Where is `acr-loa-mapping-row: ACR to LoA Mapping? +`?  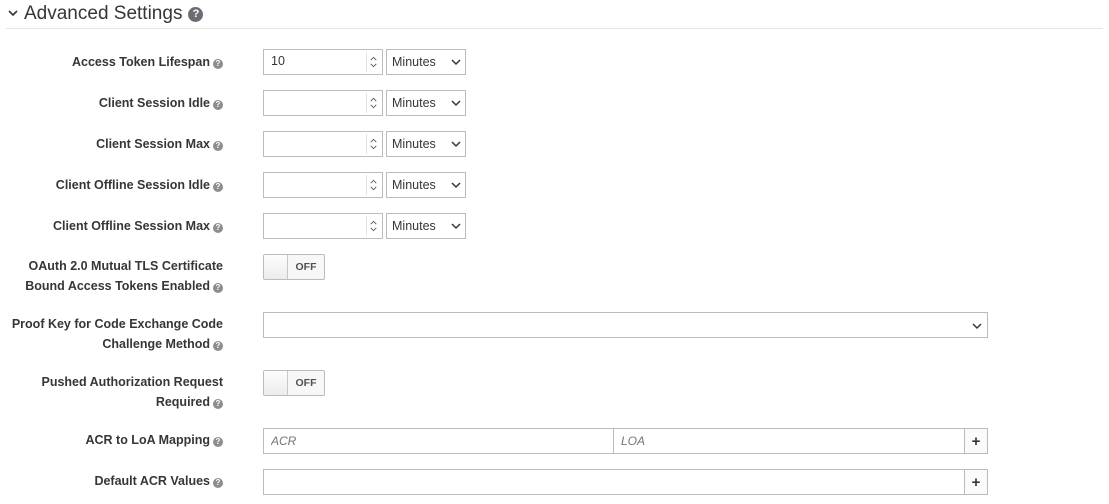 acr-loa-mapping-row: ACR to LoA Mapping? + is located at coordinates (554, 441).